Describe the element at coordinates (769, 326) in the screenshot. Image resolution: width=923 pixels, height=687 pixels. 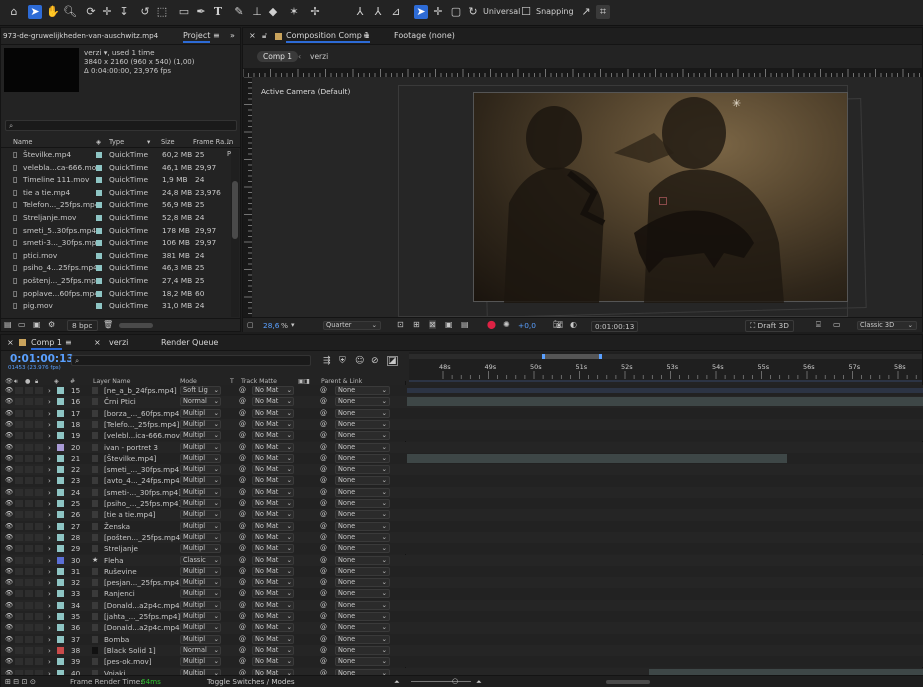
I see `draft-3d-toggle: ⛶ Draft 3D` at that location.